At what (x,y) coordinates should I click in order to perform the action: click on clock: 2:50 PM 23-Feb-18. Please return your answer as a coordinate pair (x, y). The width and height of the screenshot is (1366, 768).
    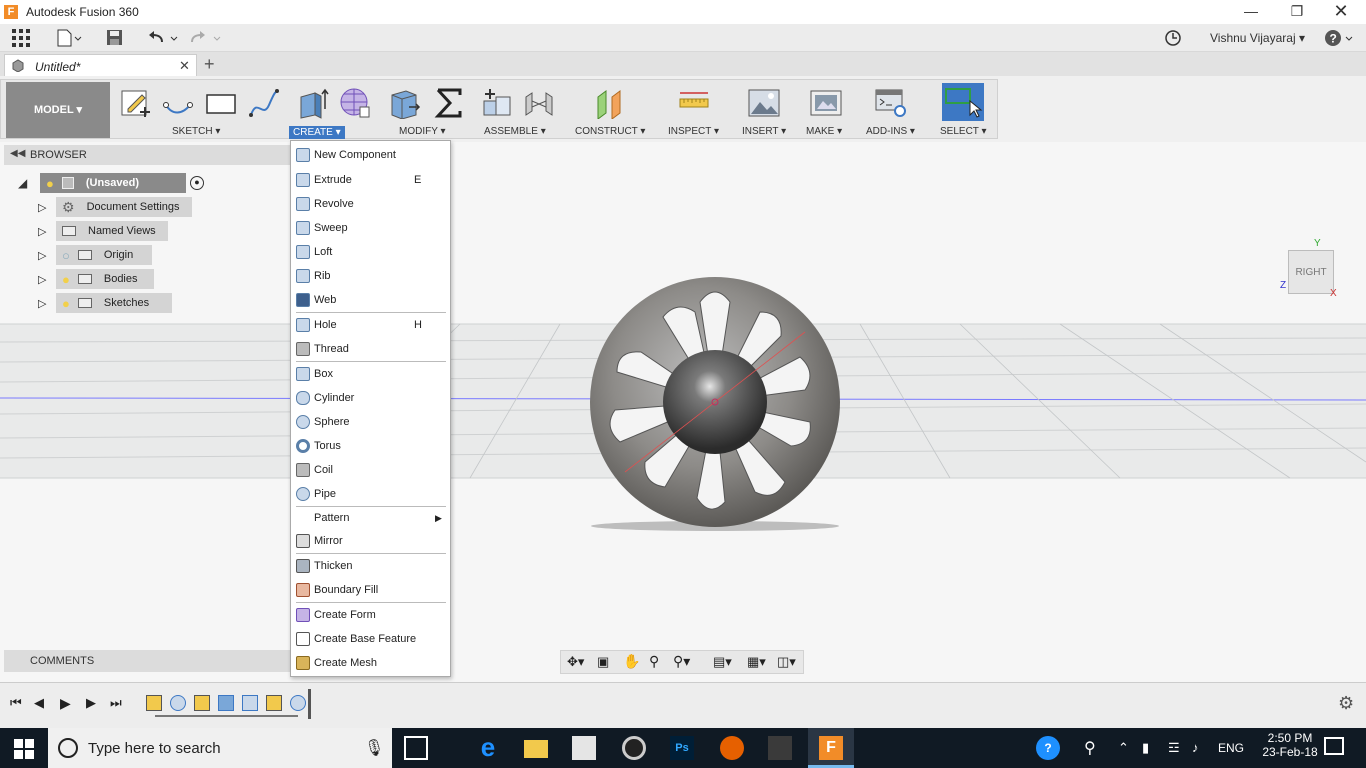
    Looking at the image, I should click on (1290, 745).